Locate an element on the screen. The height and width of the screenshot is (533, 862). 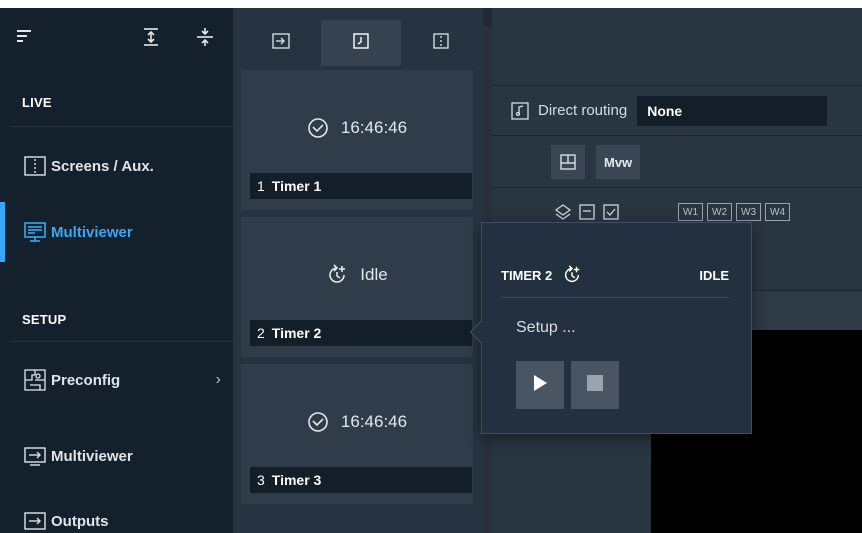
tab-timers is located at coordinates (361, 43).